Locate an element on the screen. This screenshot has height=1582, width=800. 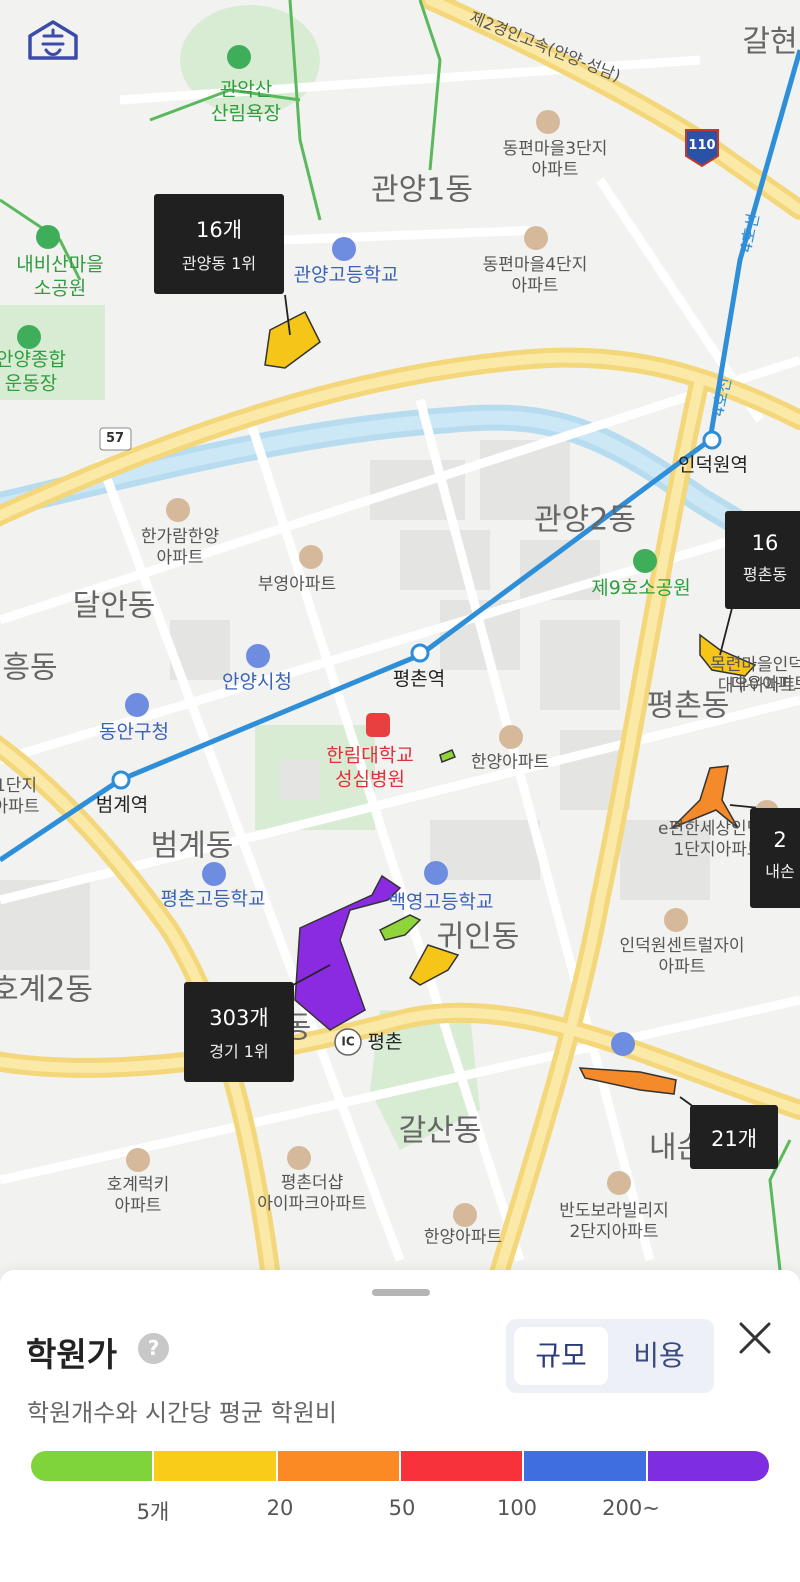
place-label: 관양고등학교 is located at coordinates (346, 275).